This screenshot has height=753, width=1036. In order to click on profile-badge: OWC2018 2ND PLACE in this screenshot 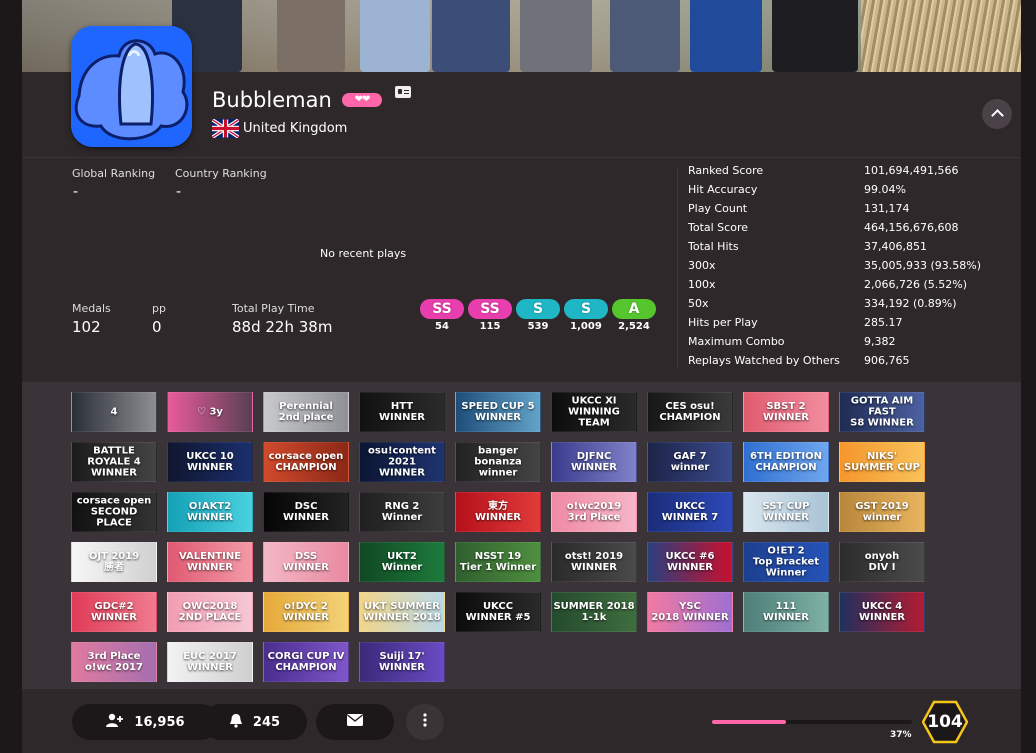, I will do `click(210, 612)`.